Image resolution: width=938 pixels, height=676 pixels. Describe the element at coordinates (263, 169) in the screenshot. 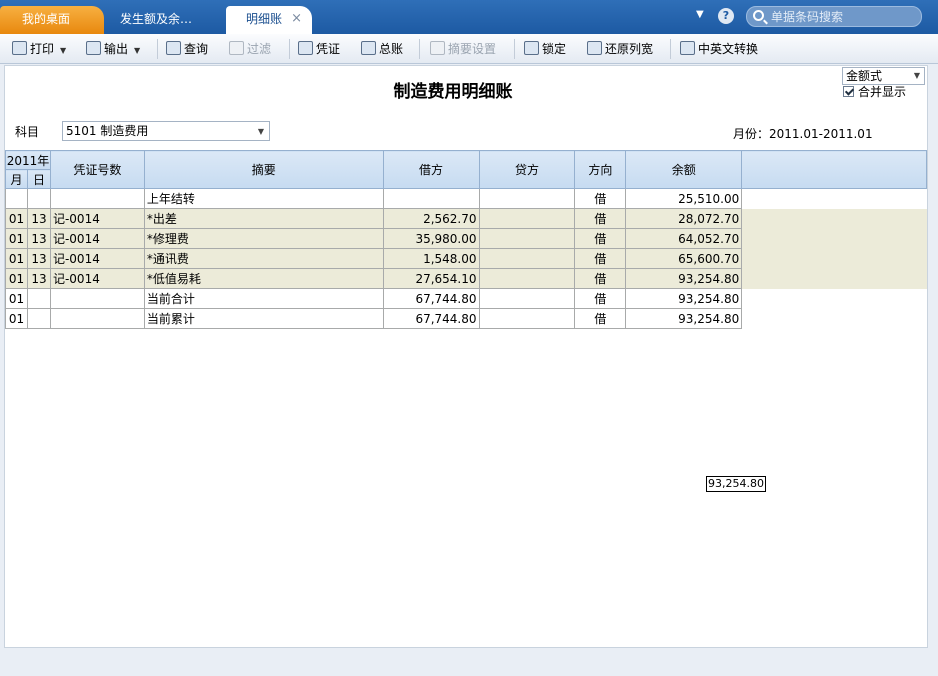

I see `summary-header: 摘要` at that location.